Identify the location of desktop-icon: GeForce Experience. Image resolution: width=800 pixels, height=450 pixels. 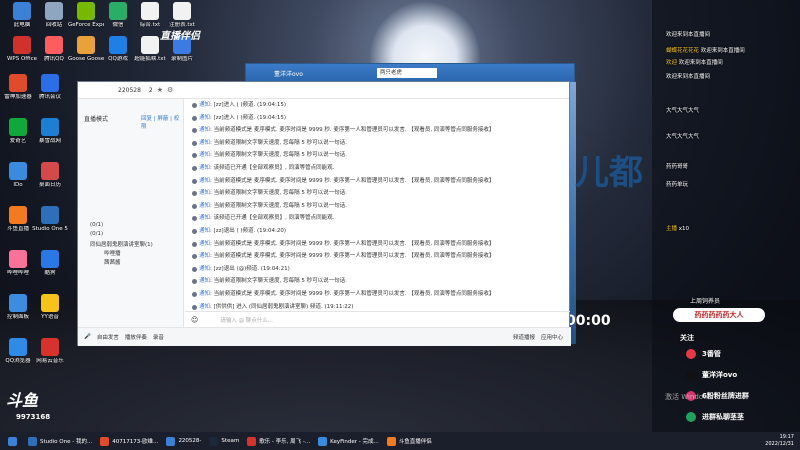
(86, 15).